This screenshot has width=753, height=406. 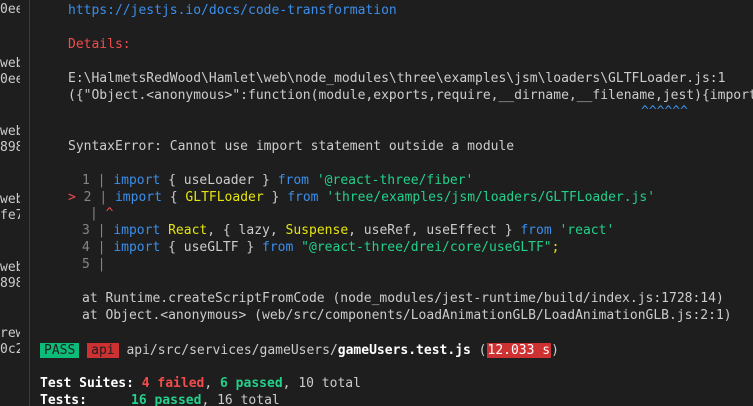 What do you see at coordinates (317, 230) in the screenshot?
I see `code-token: Suspense` at bounding box center [317, 230].